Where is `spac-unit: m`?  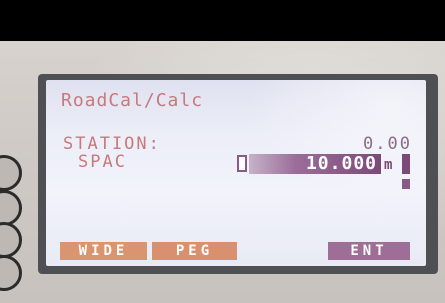
spac-unit: m is located at coordinates (388, 165).